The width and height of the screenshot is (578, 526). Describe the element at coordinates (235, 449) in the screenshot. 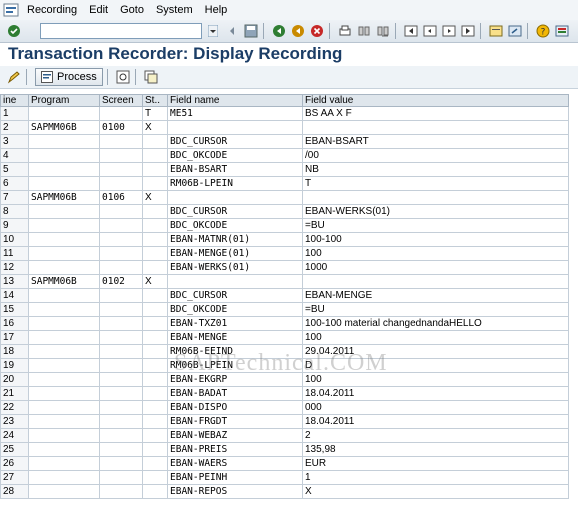

I see `cell-field-name: EBAN-PREIS` at that location.